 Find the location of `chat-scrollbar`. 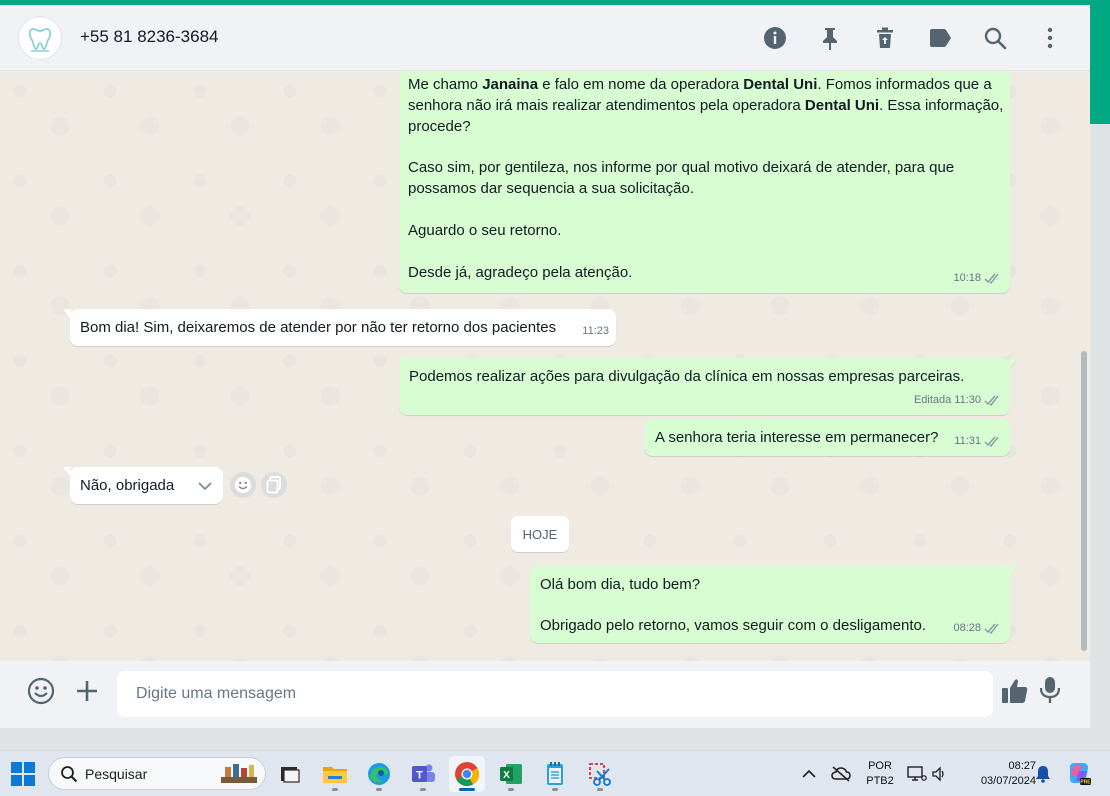

chat-scrollbar is located at coordinates (1084, 501).